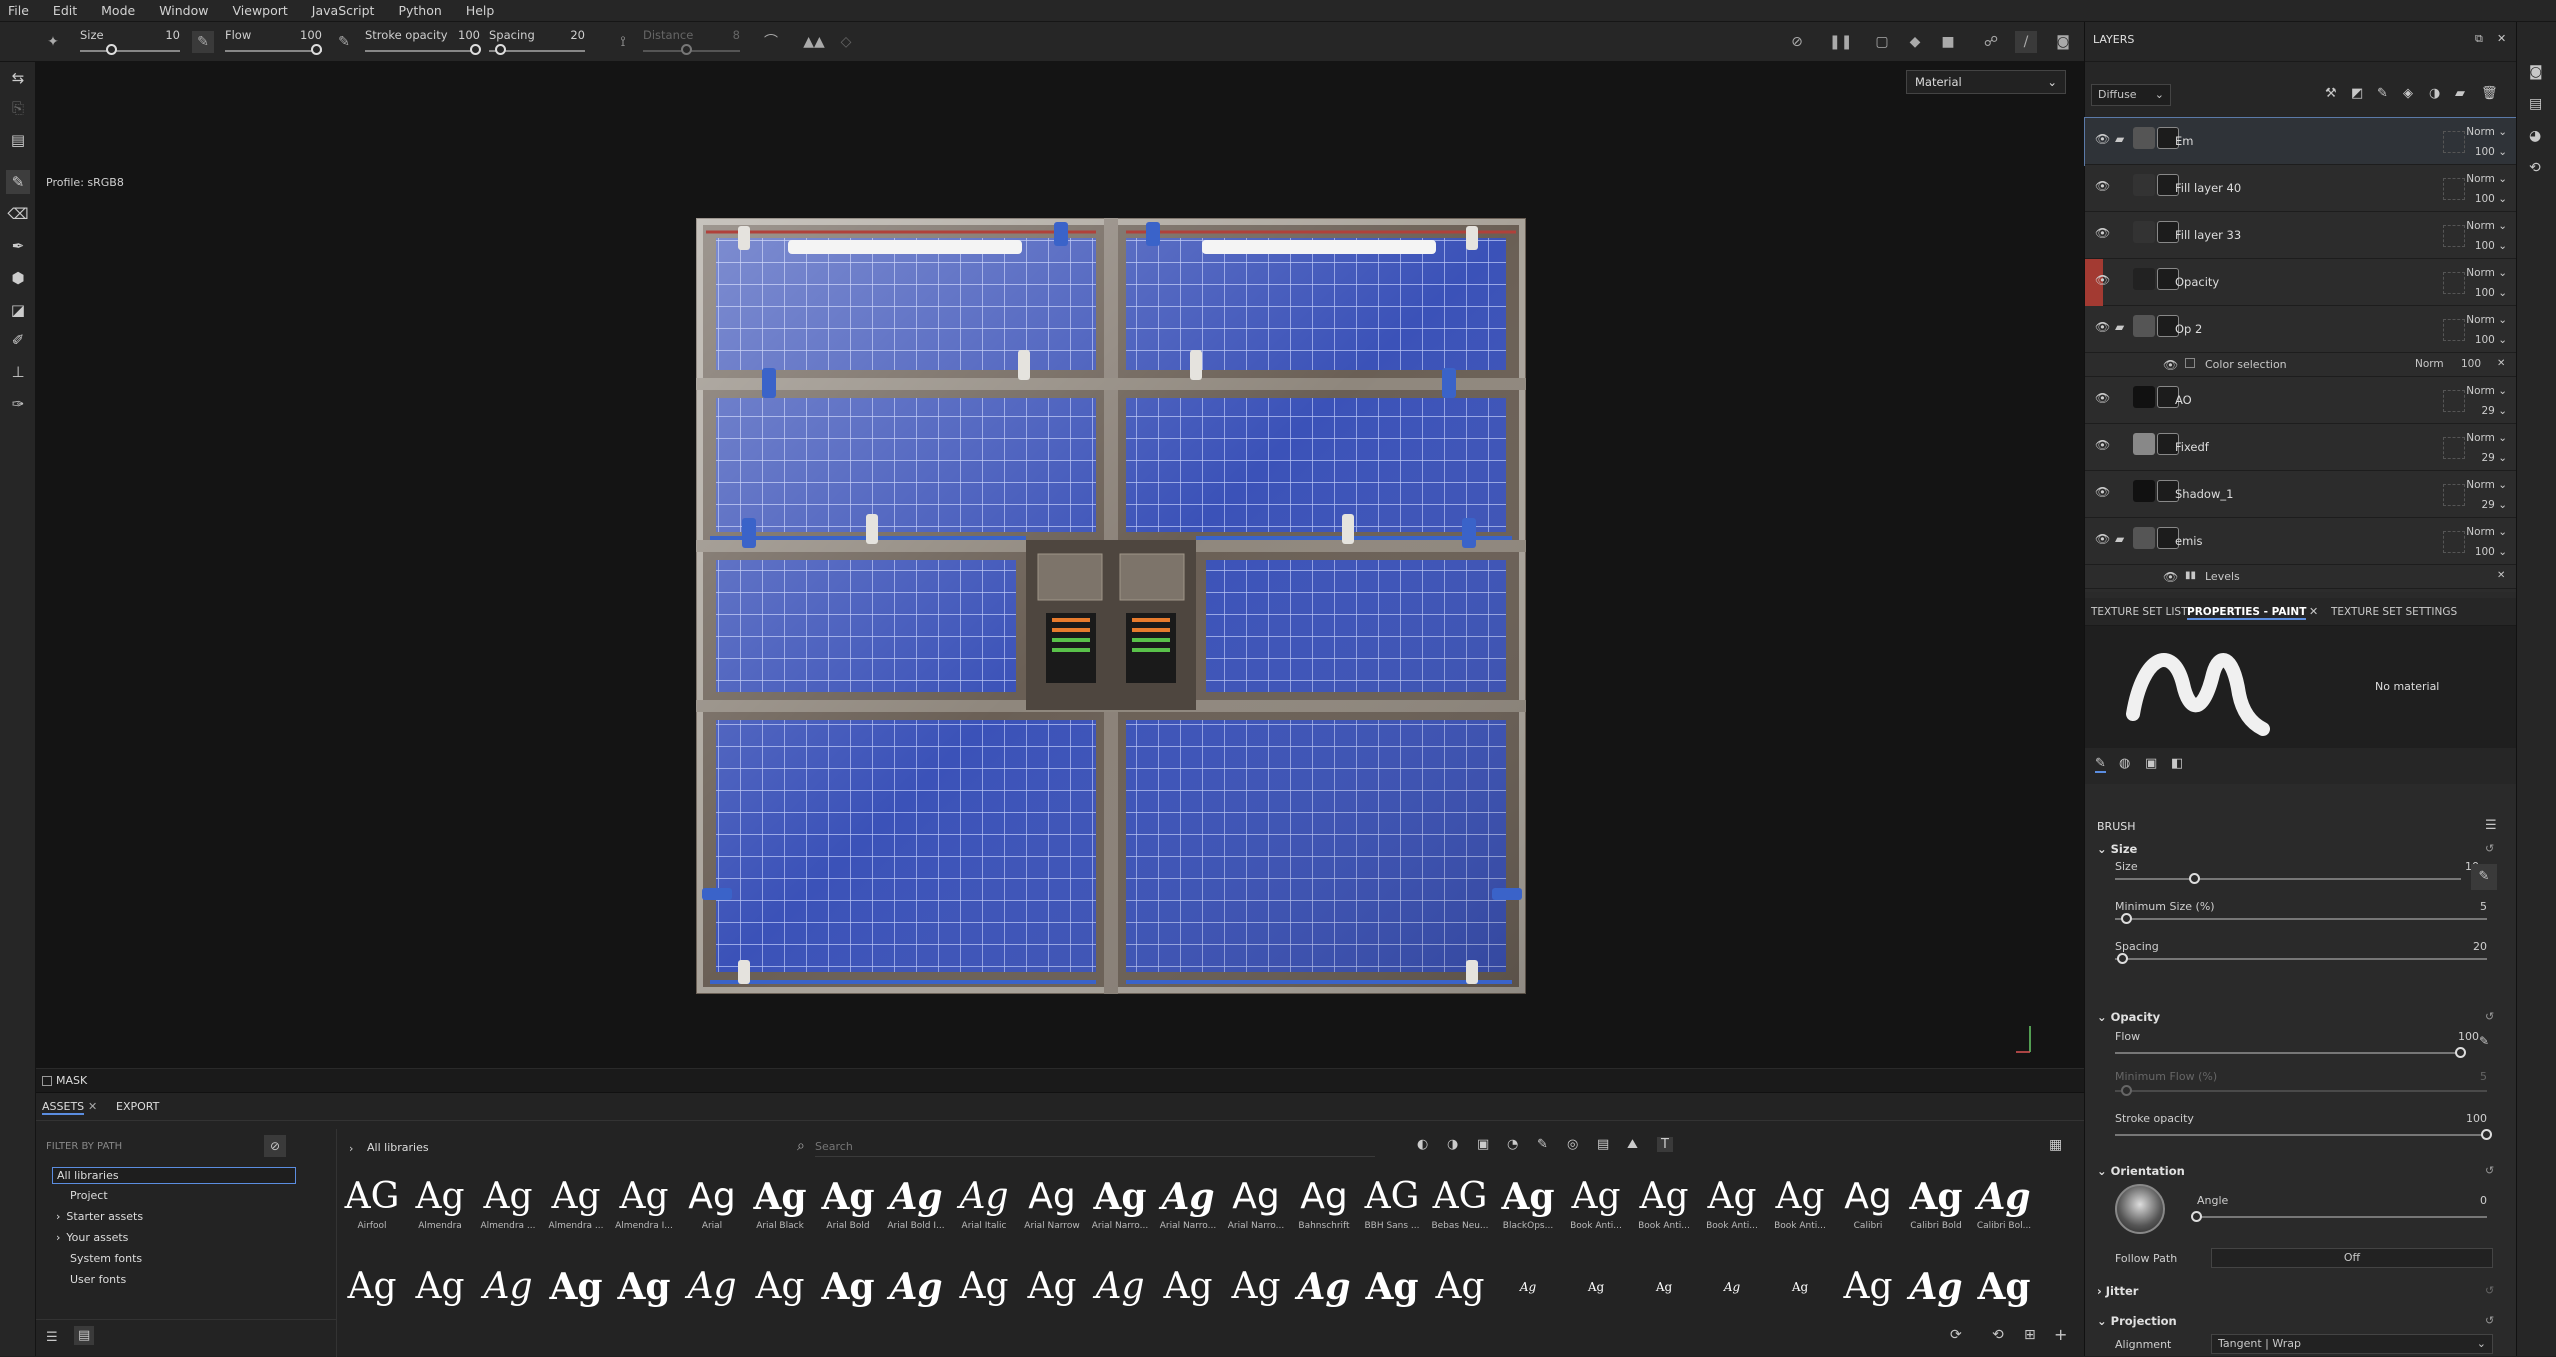  What do you see at coordinates (2434, 93) in the screenshot?
I see `add-instance-icon: ◑` at bounding box center [2434, 93].